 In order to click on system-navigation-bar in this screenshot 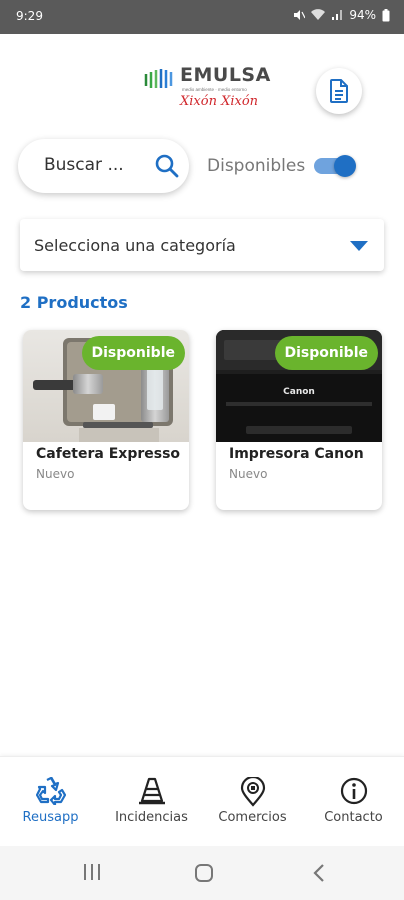, I will do `click(202, 873)`.